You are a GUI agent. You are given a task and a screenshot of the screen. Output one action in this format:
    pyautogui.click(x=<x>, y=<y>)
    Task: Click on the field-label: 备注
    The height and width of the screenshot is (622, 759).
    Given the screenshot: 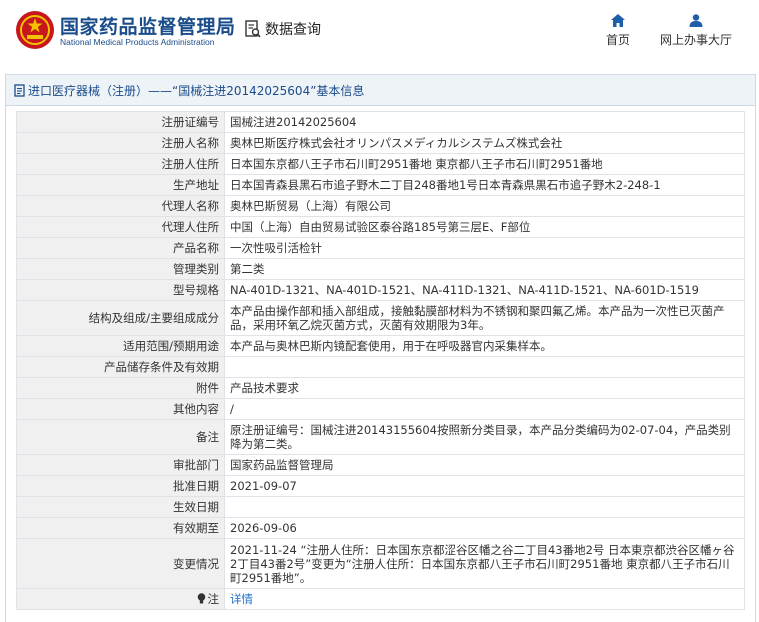 What is the action you would take?
    pyautogui.click(x=120, y=437)
    